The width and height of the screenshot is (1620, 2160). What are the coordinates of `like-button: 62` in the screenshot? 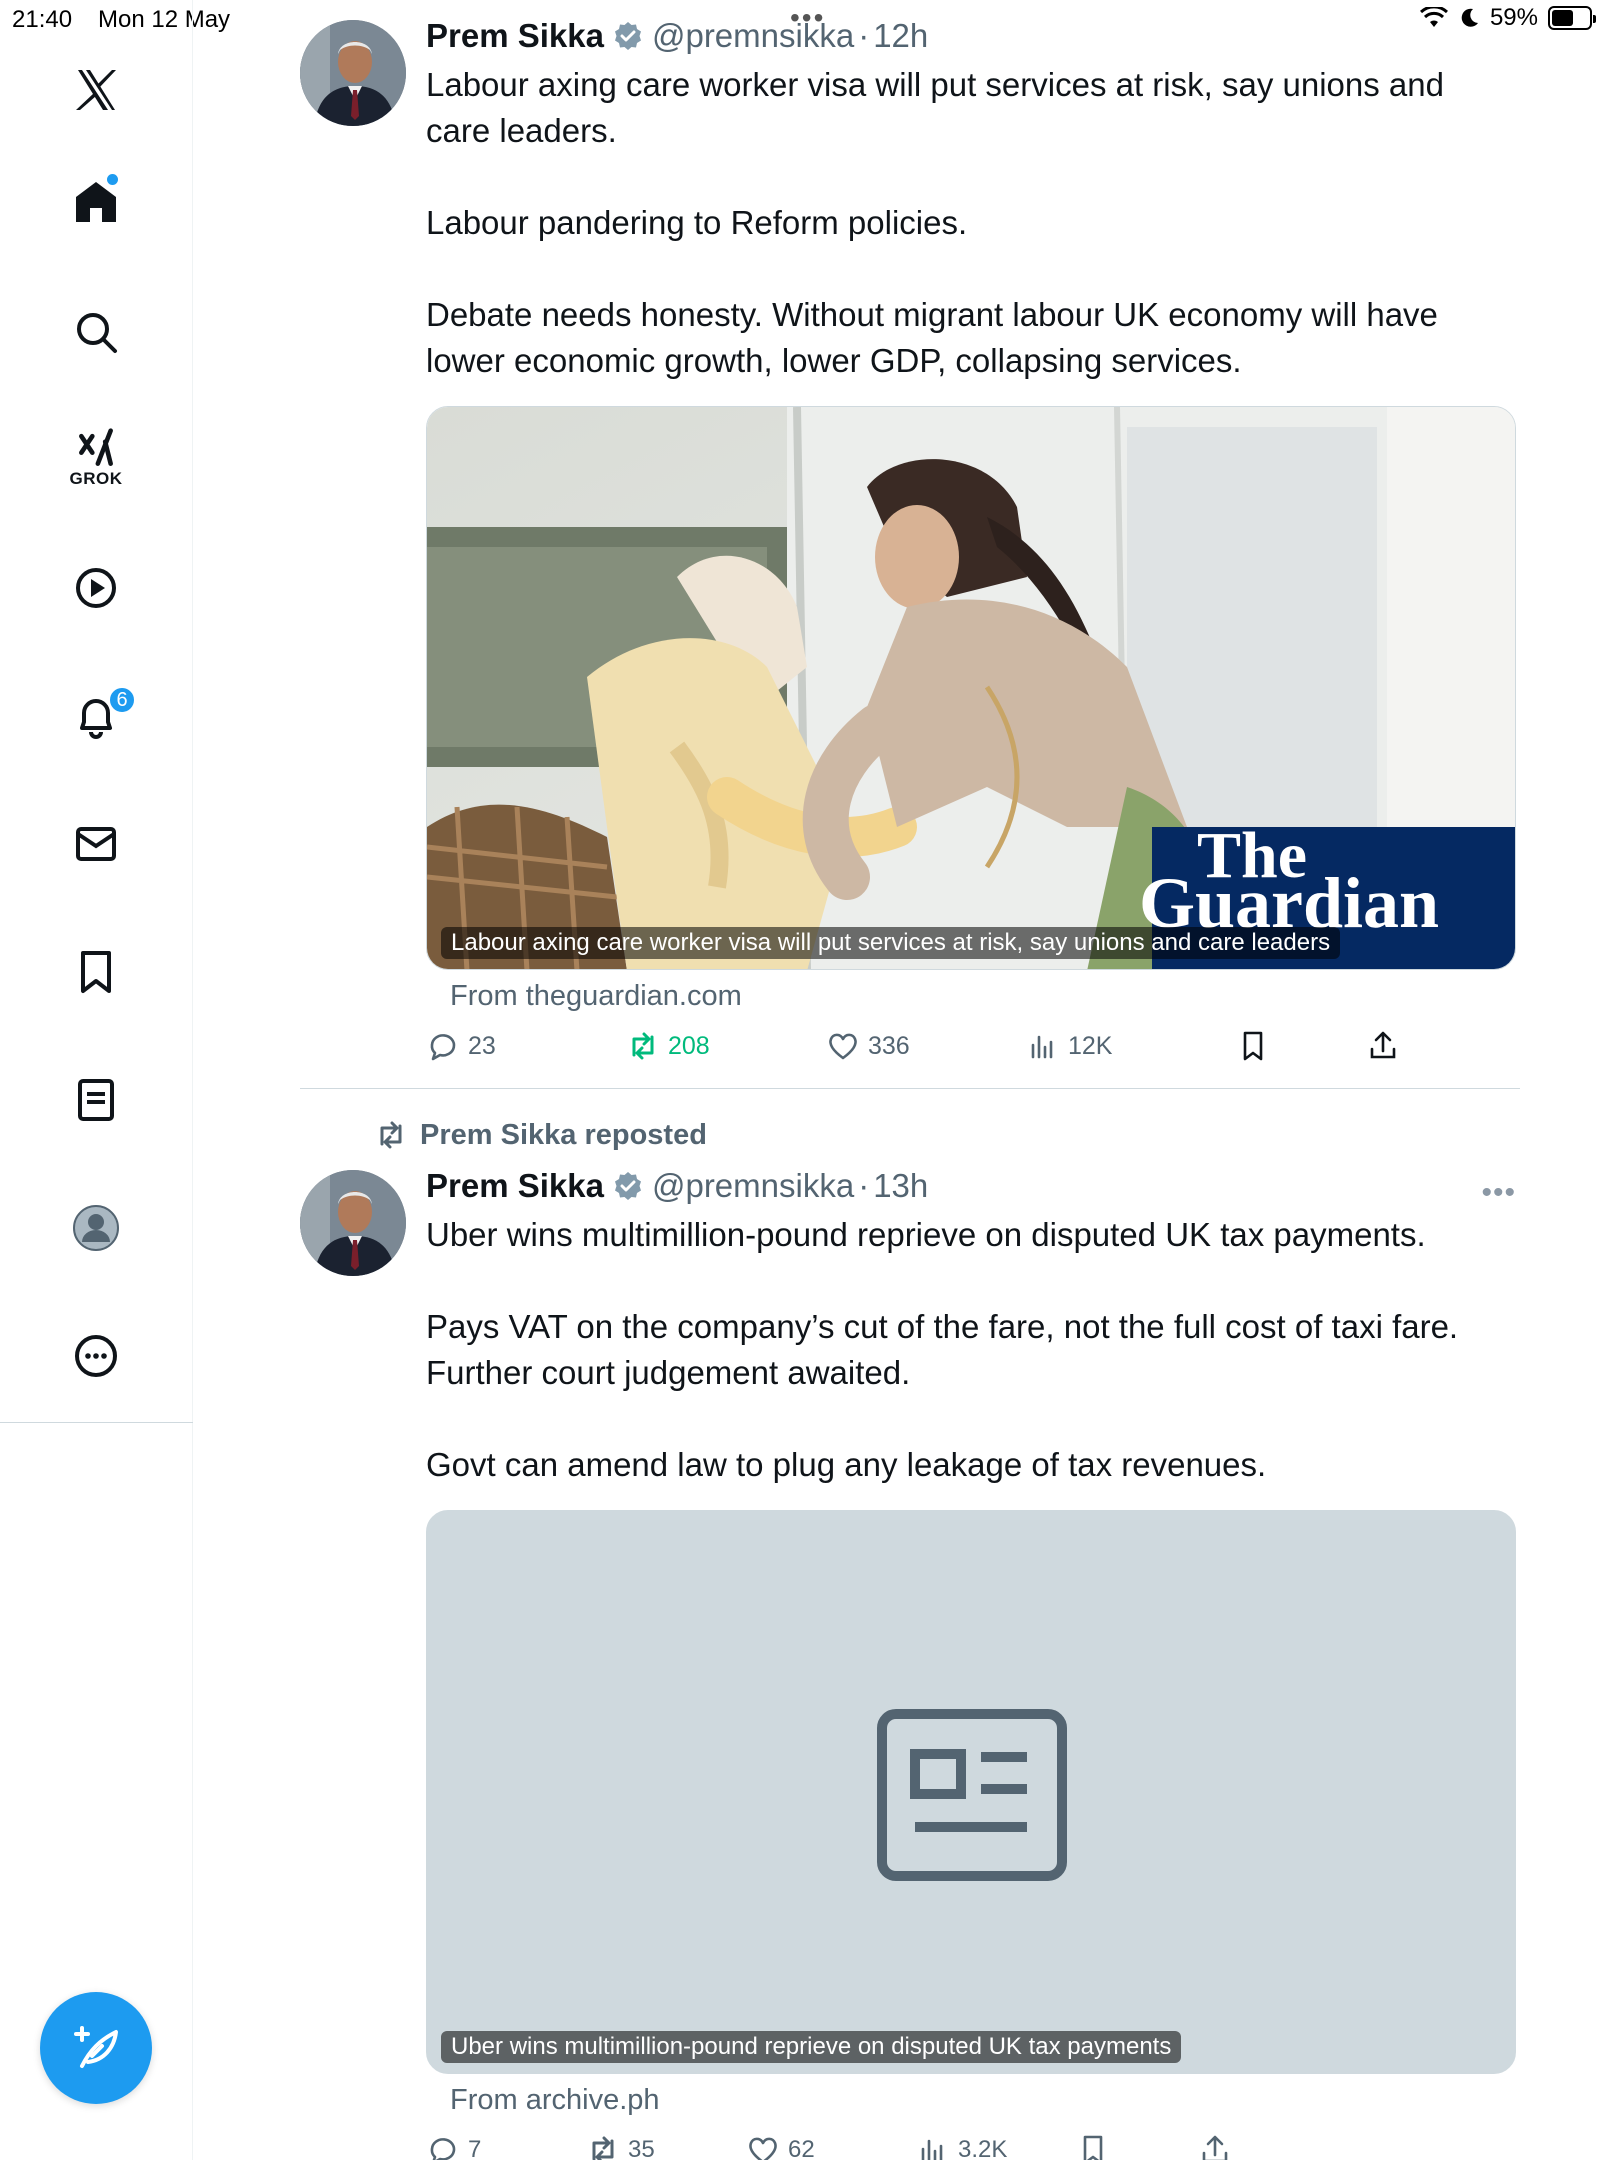 It's located at (780, 2146).